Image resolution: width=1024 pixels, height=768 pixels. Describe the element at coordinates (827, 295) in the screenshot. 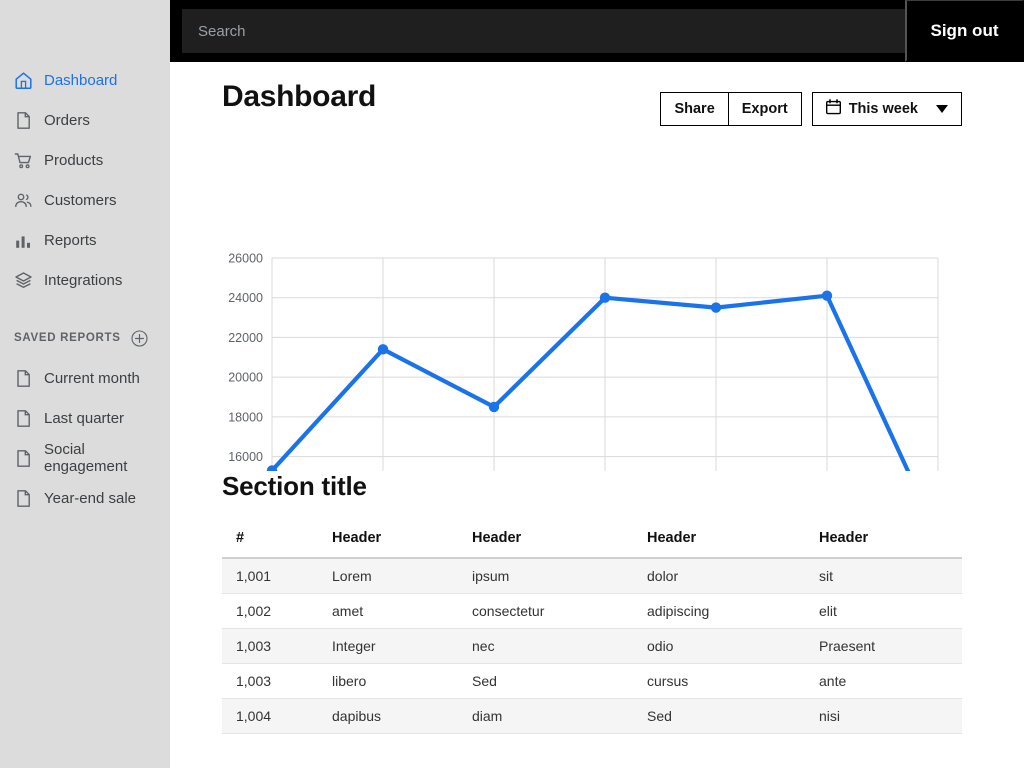

I see `data-point: Friday: 24100` at that location.